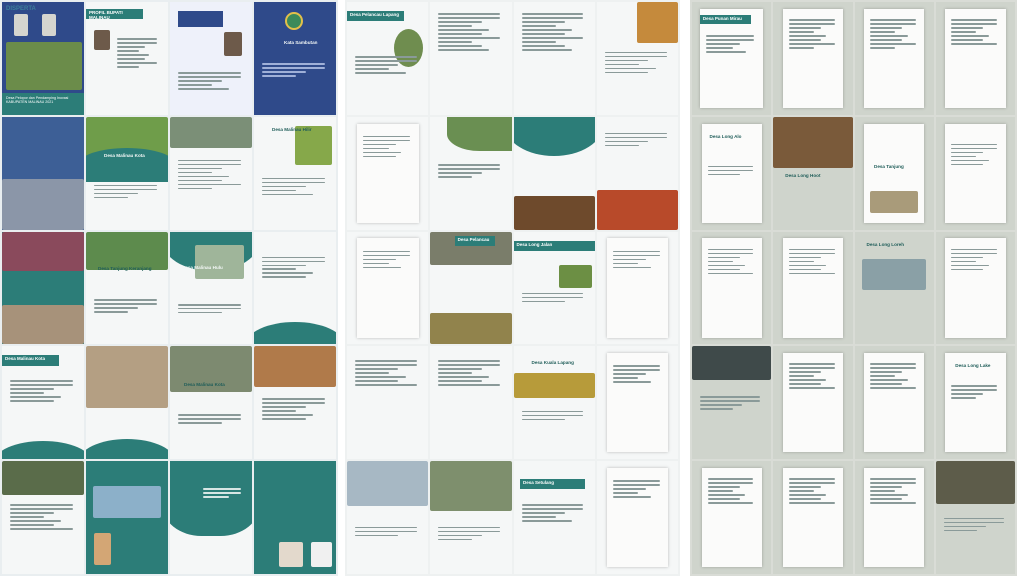  What do you see at coordinates (44, 66) in the screenshot?
I see `cover-photo` at bounding box center [44, 66].